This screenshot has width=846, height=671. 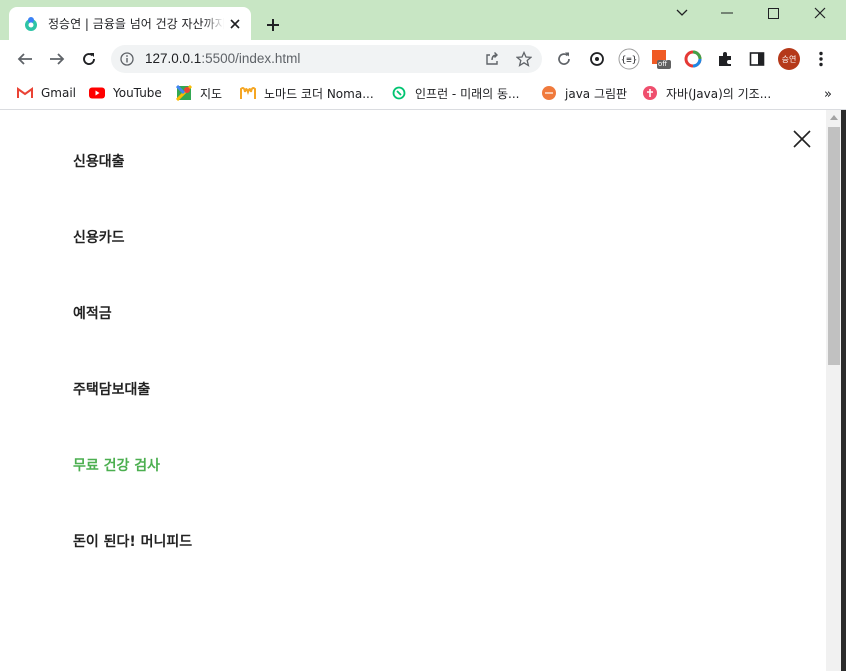 What do you see at coordinates (725, 59) in the screenshot?
I see `extensions-puzzle-icon` at bounding box center [725, 59].